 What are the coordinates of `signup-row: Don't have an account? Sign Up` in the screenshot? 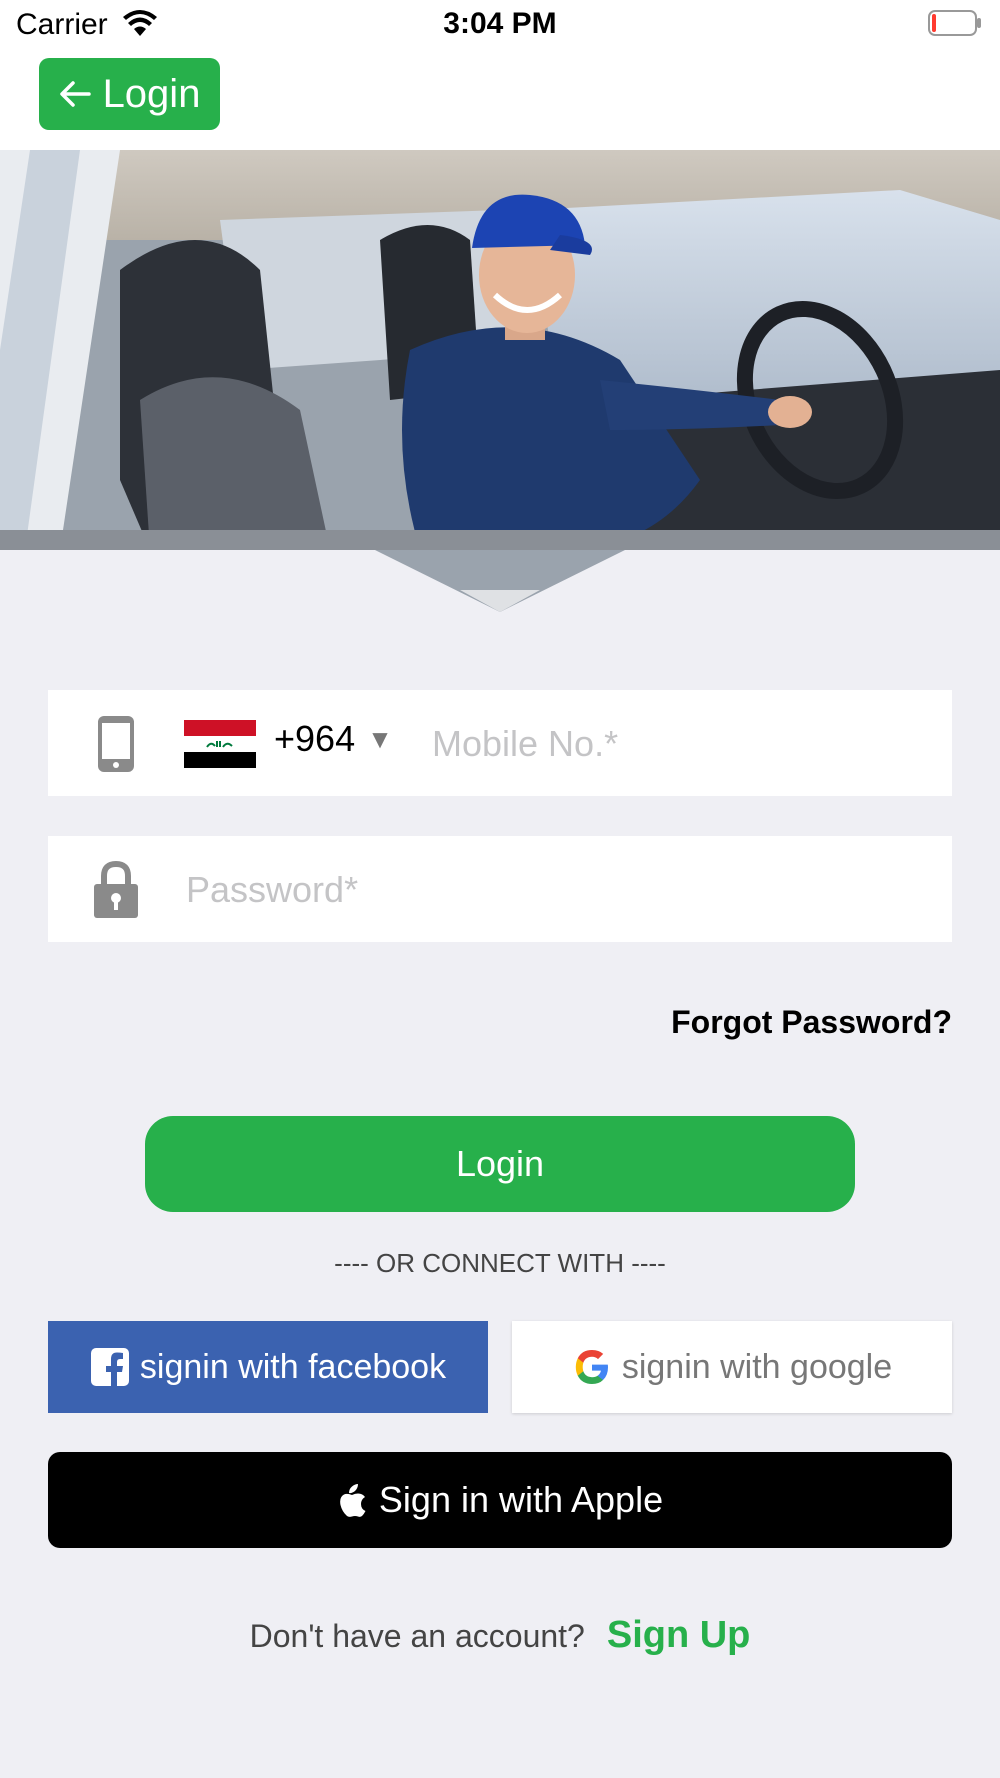 It's located at (500, 1635).